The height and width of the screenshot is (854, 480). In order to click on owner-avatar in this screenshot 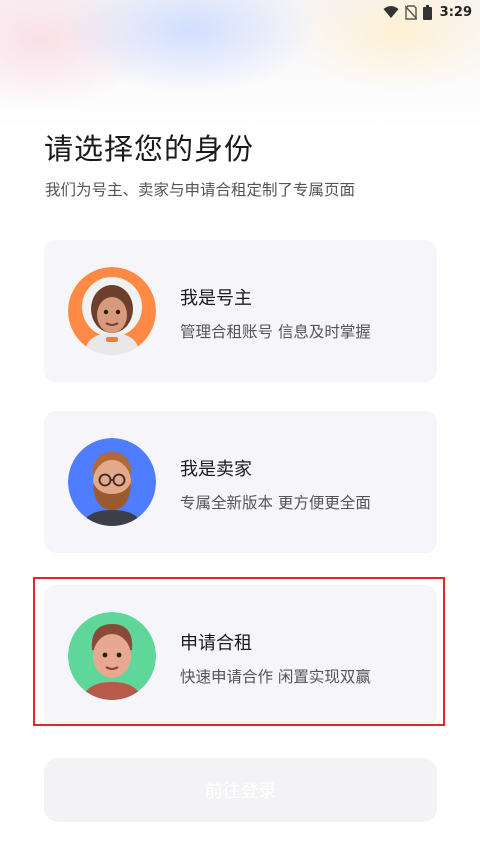, I will do `click(112, 311)`.